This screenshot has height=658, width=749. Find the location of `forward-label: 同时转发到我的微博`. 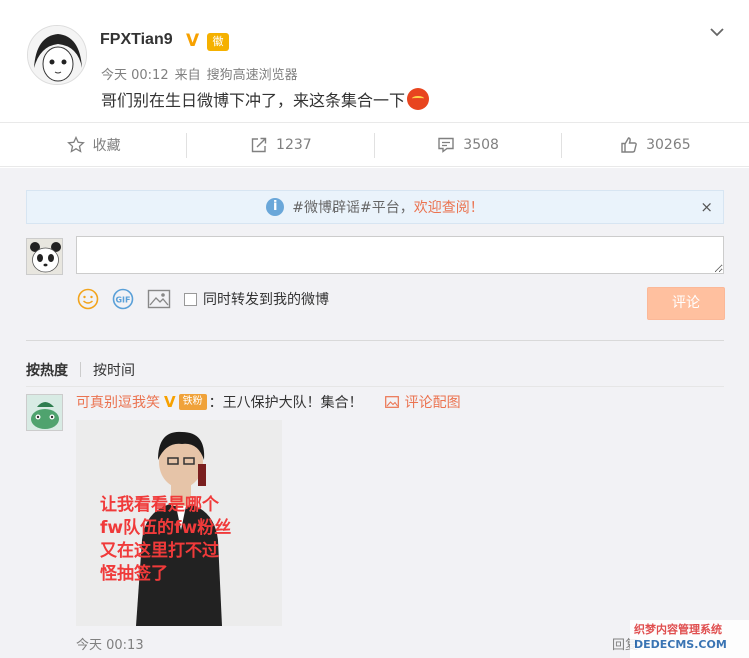

forward-label: 同时转发到我的微博 is located at coordinates (266, 300).